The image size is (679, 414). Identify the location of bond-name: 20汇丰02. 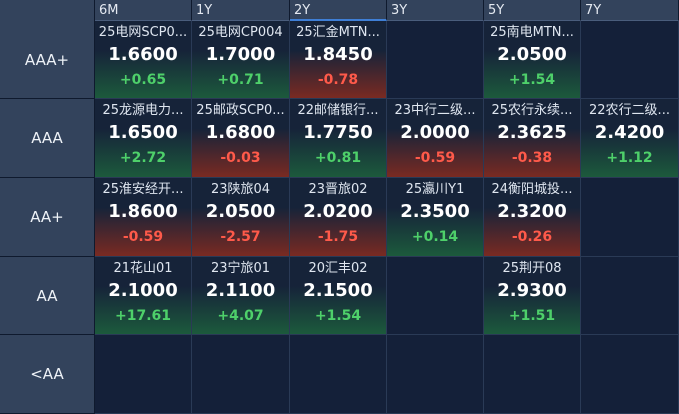
(338, 268).